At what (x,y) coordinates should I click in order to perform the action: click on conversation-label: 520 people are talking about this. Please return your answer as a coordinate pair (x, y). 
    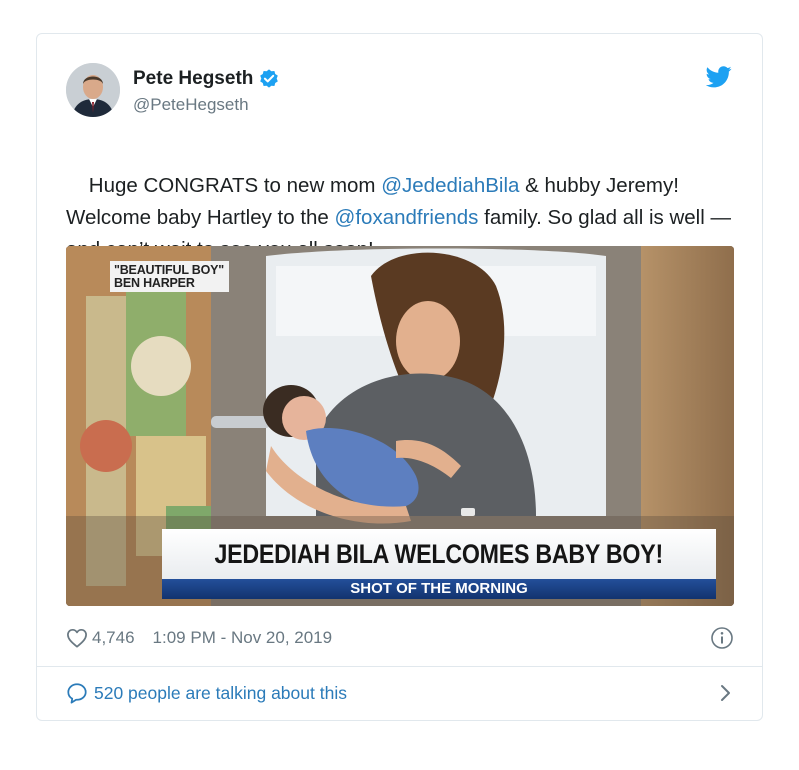
    Looking at the image, I should click on (220, 692).